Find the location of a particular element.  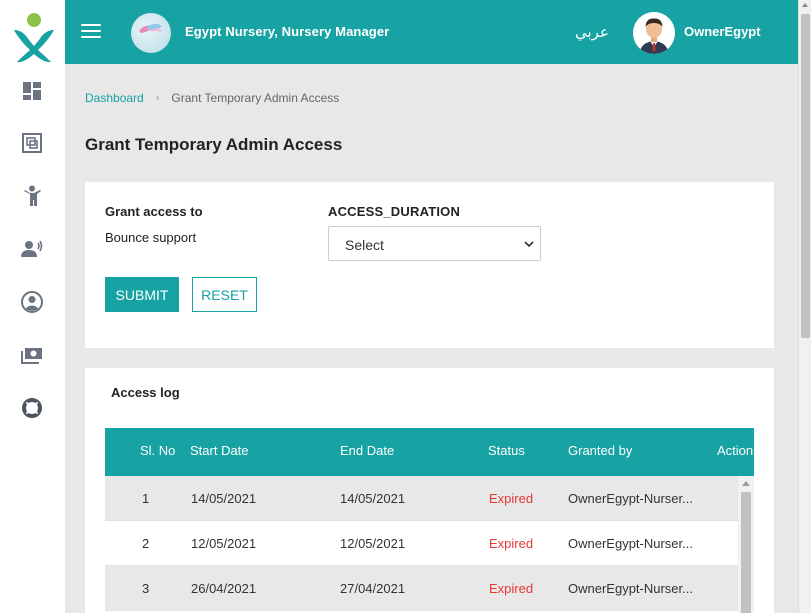

cell-start-date: 12/05/2021 is located at coordinates (224, 543).